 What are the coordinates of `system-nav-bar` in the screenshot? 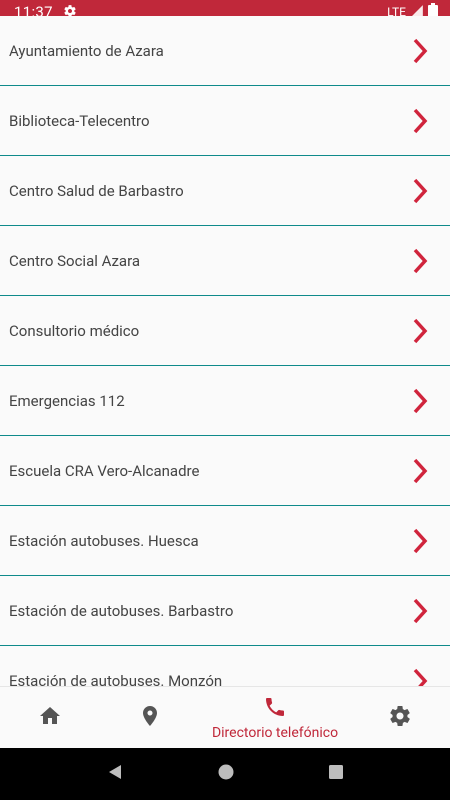 It's located at (225, 774).